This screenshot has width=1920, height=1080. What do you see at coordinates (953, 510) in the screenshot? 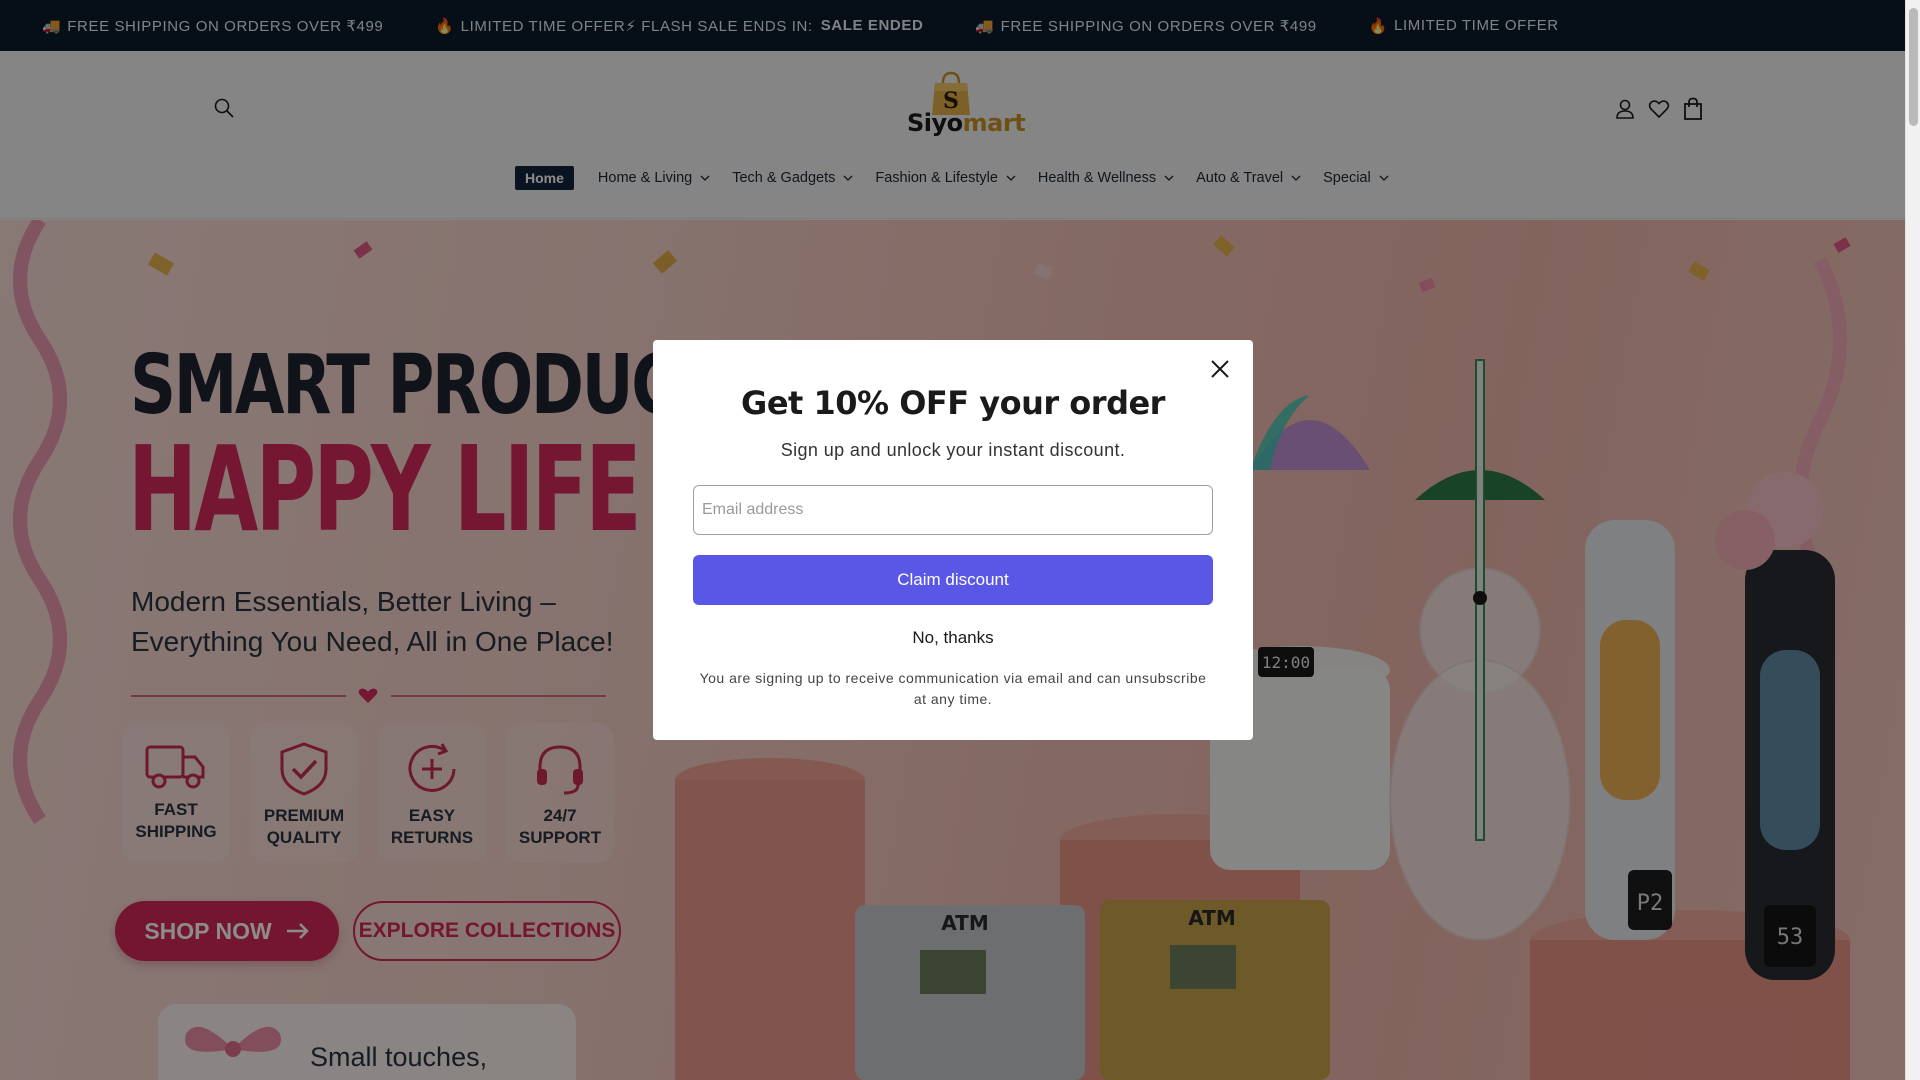
I see `email-field` at bounding box center [953, 510].